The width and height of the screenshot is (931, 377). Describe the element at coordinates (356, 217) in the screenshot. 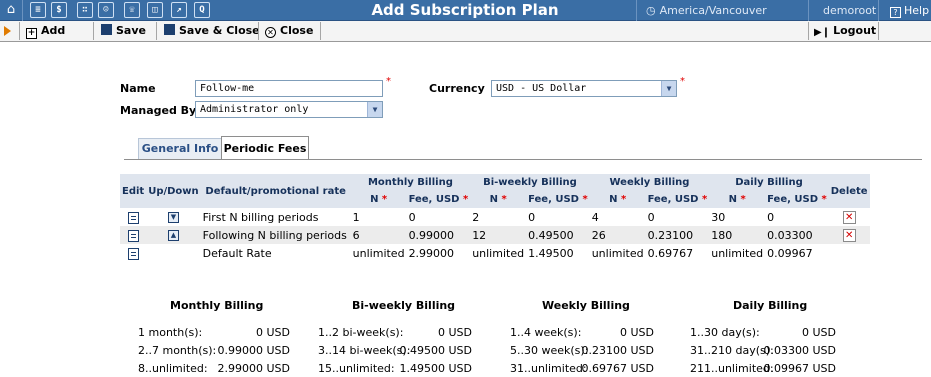

I see `cell-value: 1` at that location.